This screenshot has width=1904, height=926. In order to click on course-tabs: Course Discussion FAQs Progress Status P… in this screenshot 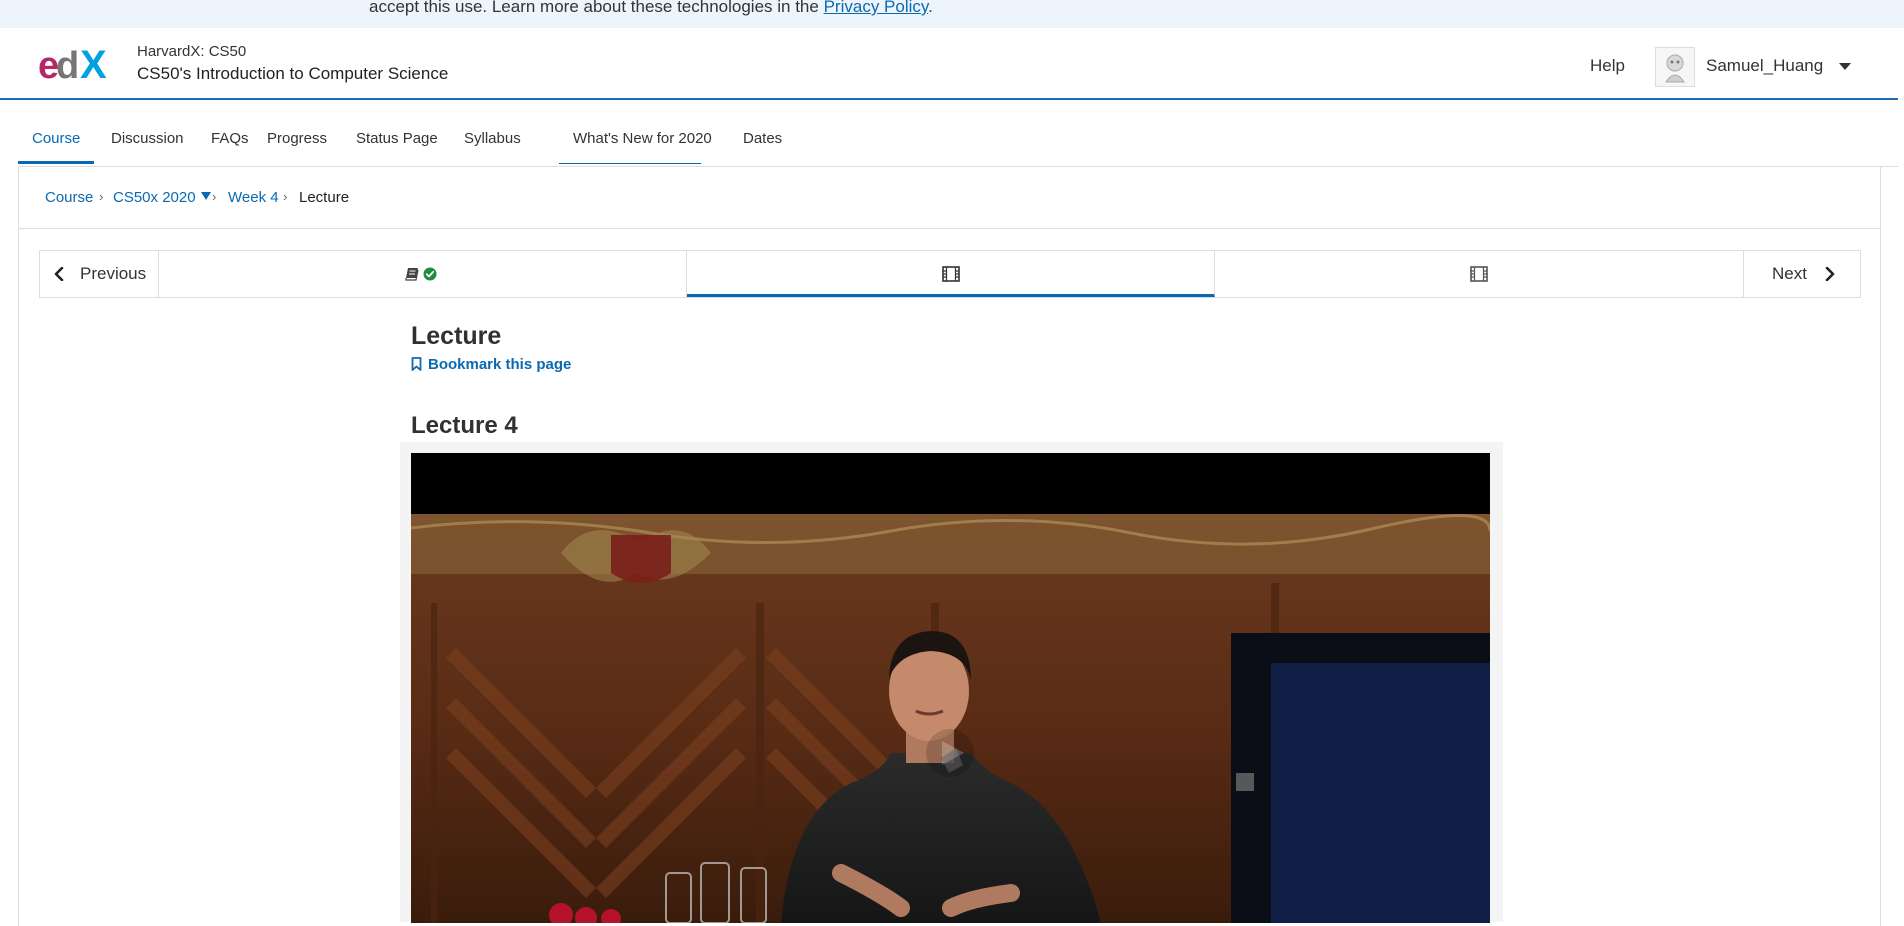, I will do `click(958, 132)`.